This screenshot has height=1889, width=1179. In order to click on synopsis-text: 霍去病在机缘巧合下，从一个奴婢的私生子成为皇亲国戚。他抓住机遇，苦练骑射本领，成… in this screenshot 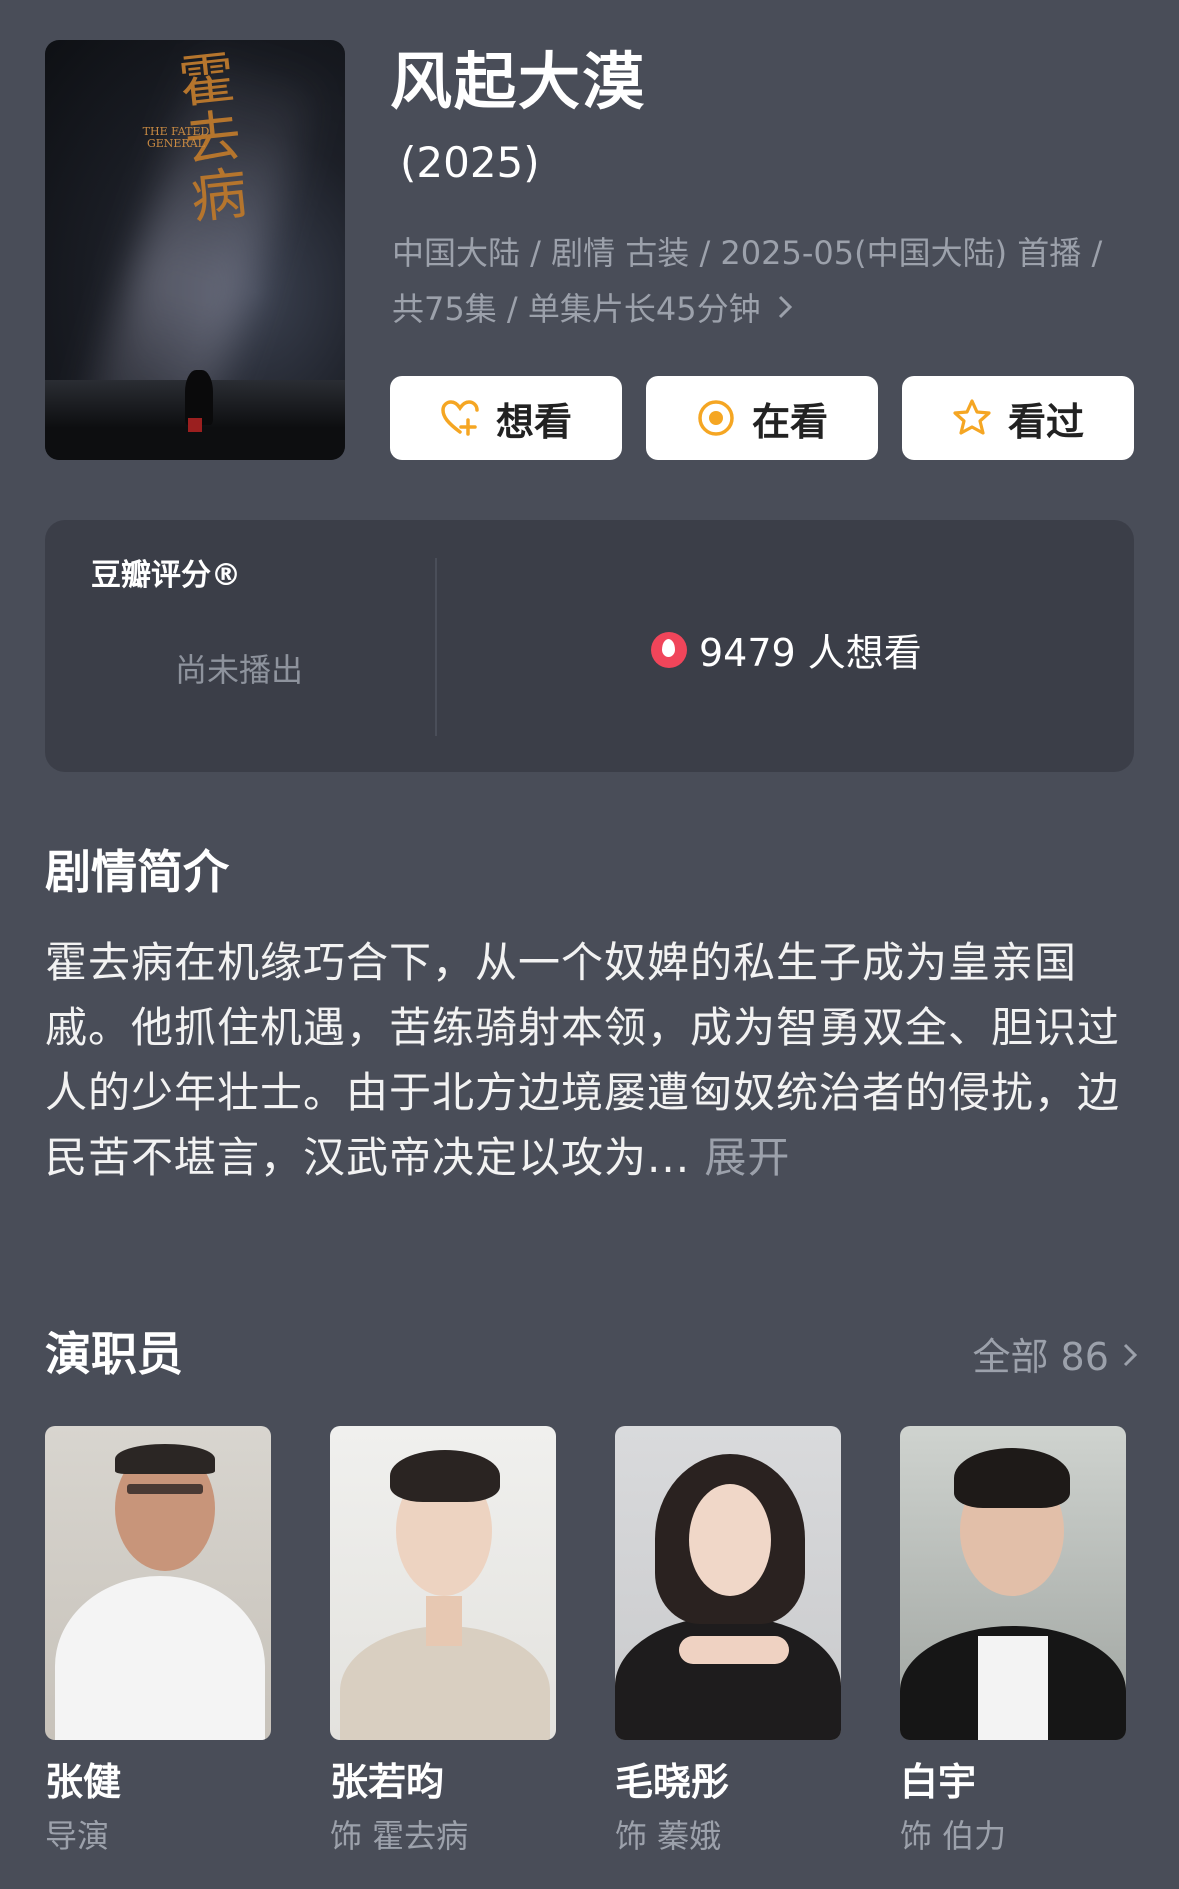, I will do `click(583, 1060)`.